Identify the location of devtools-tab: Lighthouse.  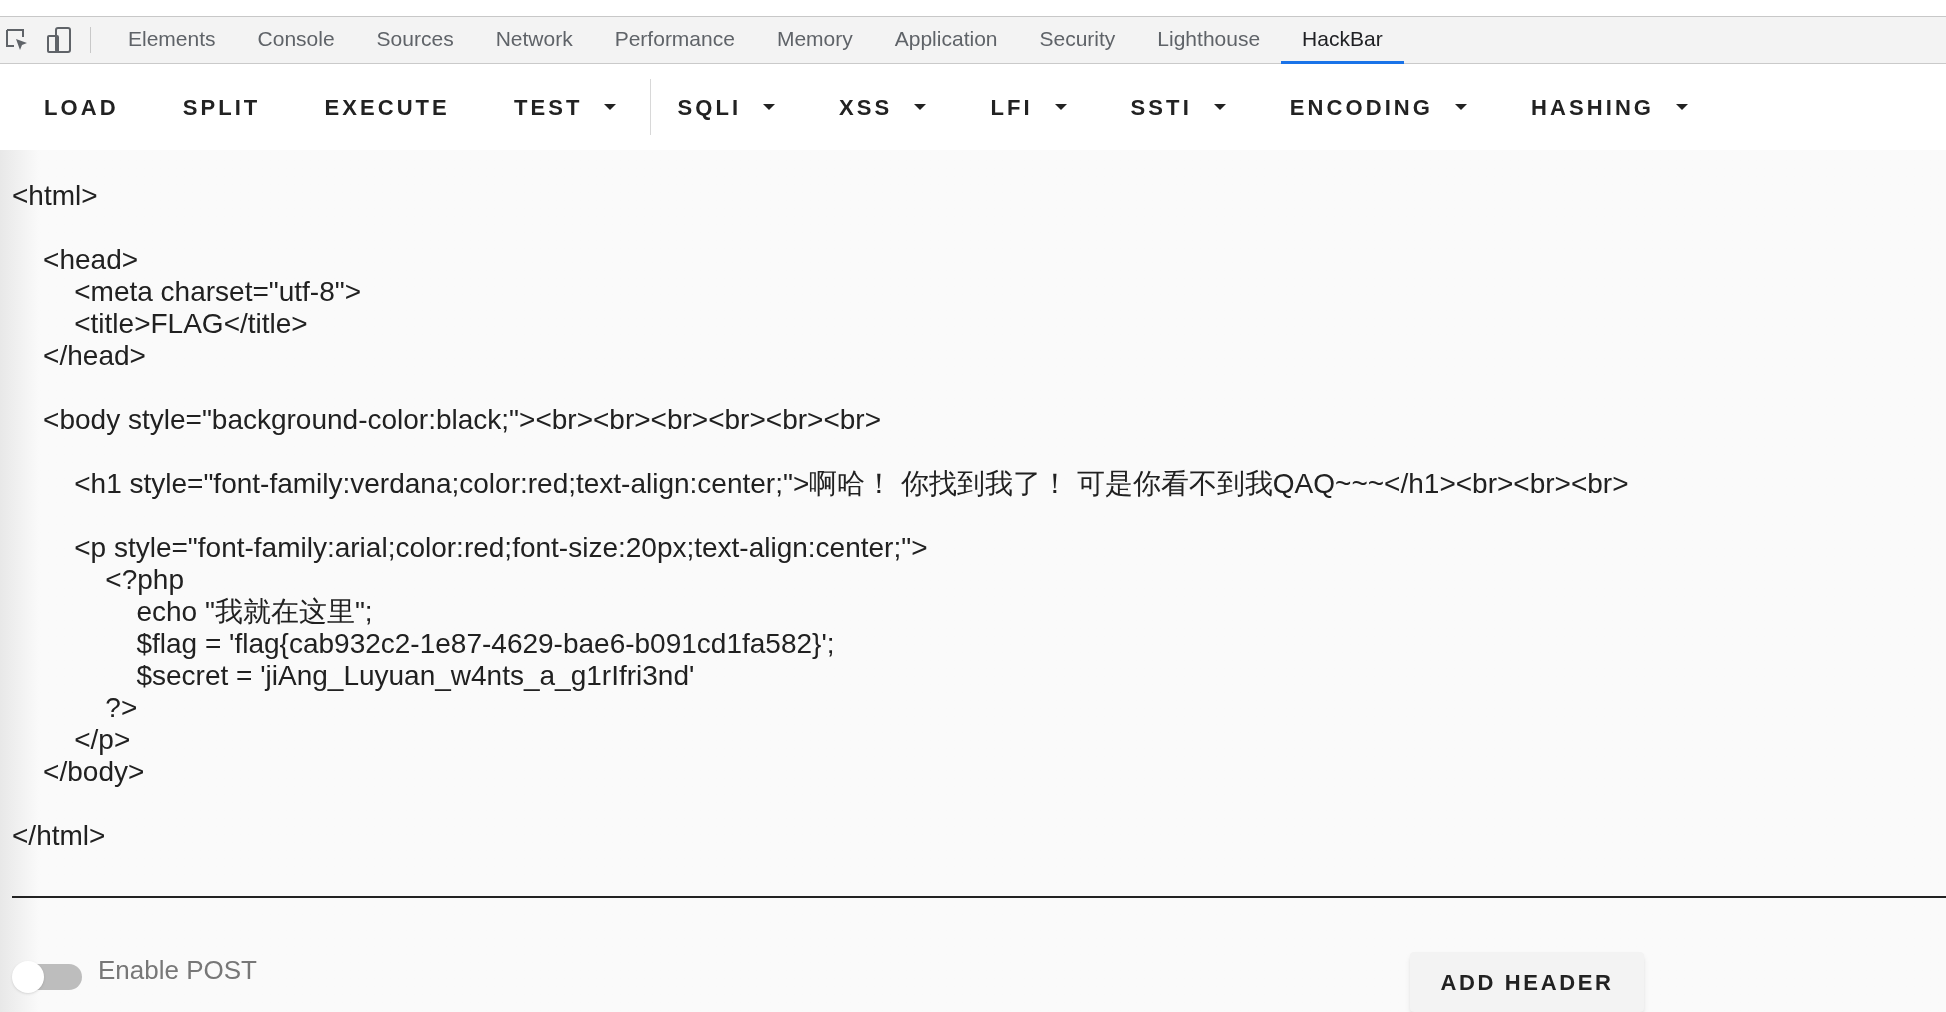
(1209, 40).